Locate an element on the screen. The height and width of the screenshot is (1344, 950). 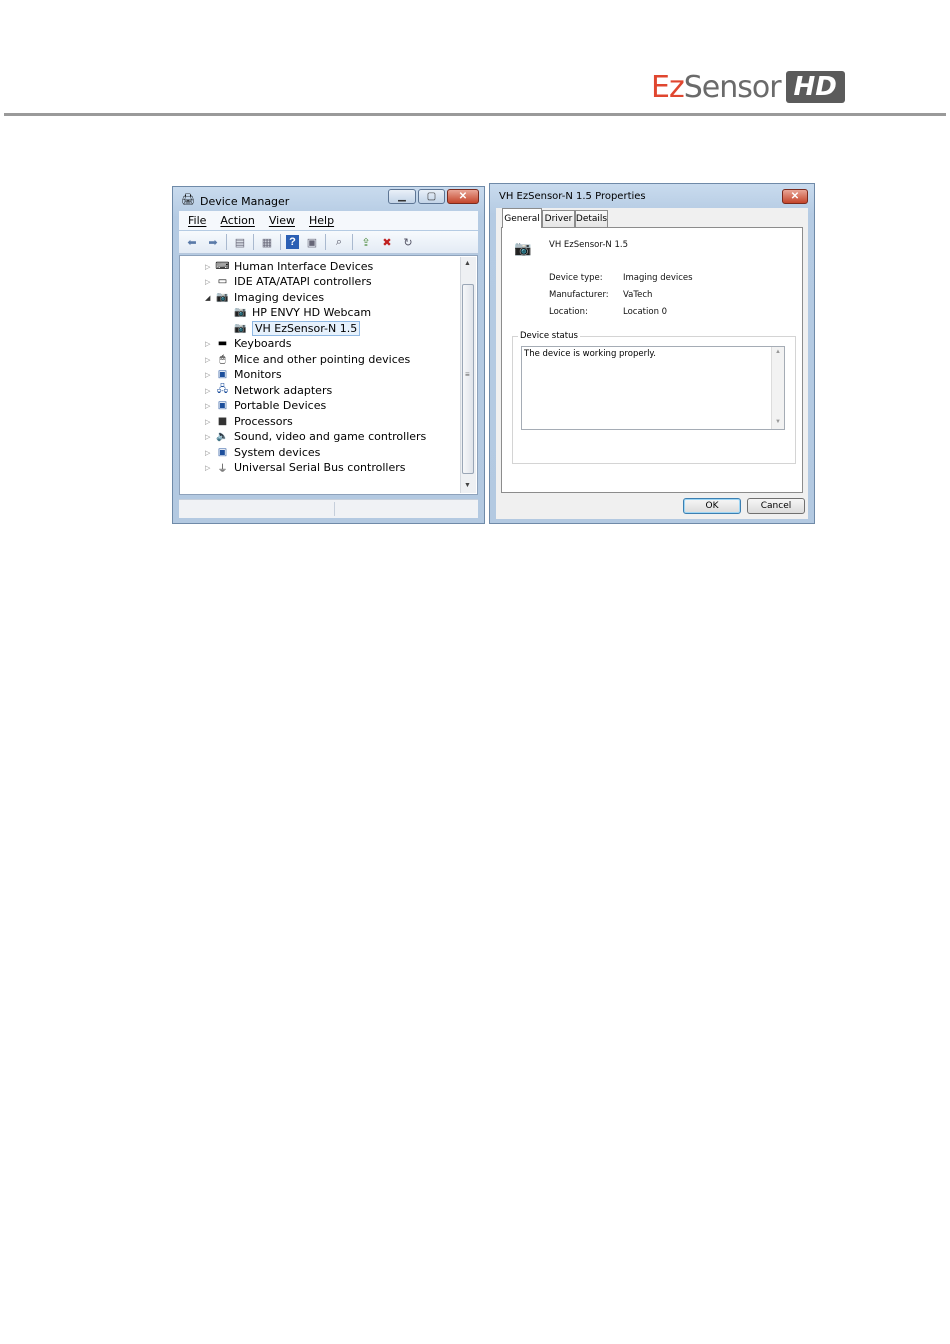
cancel-button: Cancel is located at coordinates (776, 506).